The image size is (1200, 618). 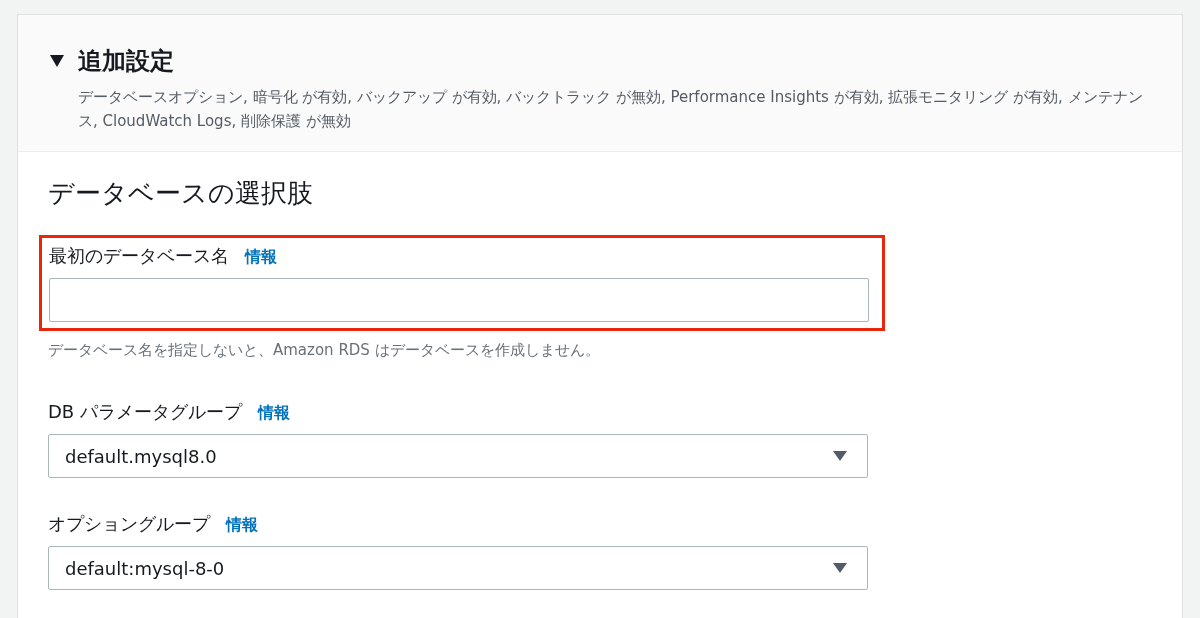 I want to click on expand-triangle-icon, so click(x=57, y=61).